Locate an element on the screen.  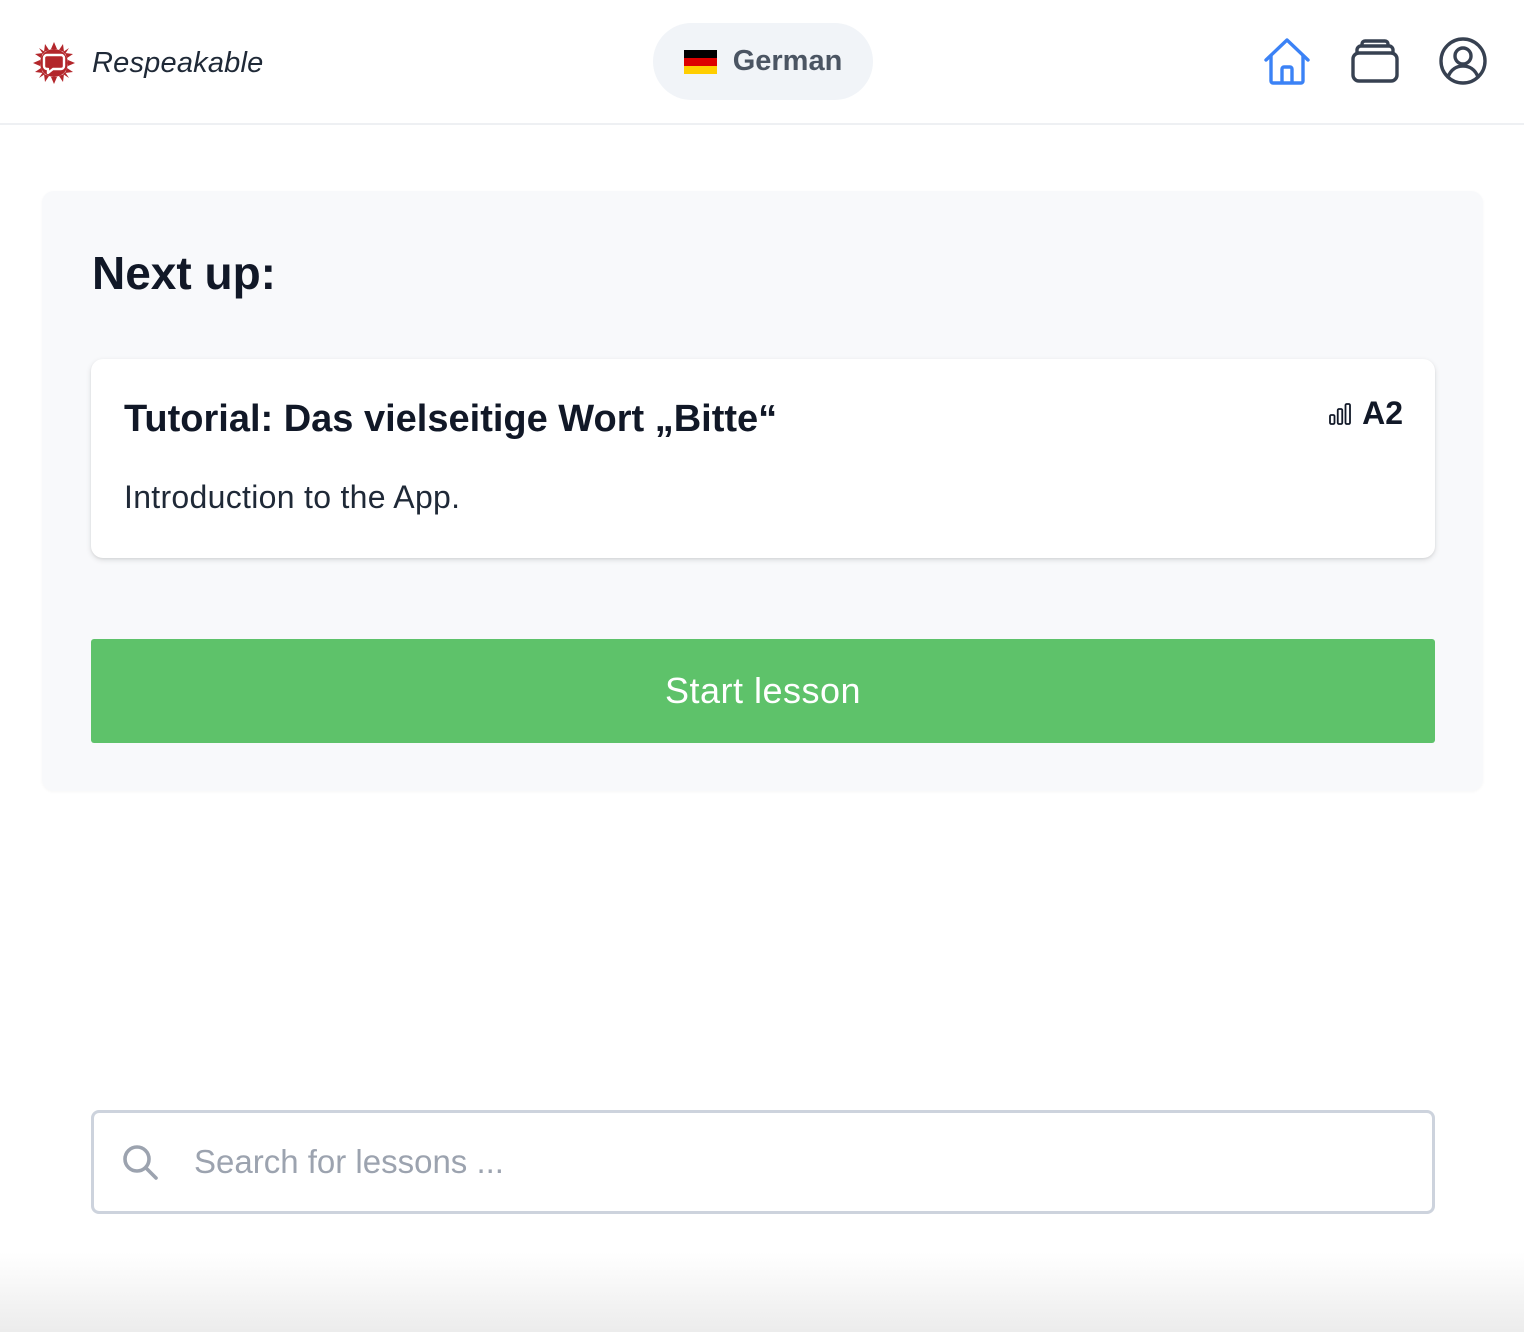
lesson-level-badge: A2 is located at coordinates (1365, 413).